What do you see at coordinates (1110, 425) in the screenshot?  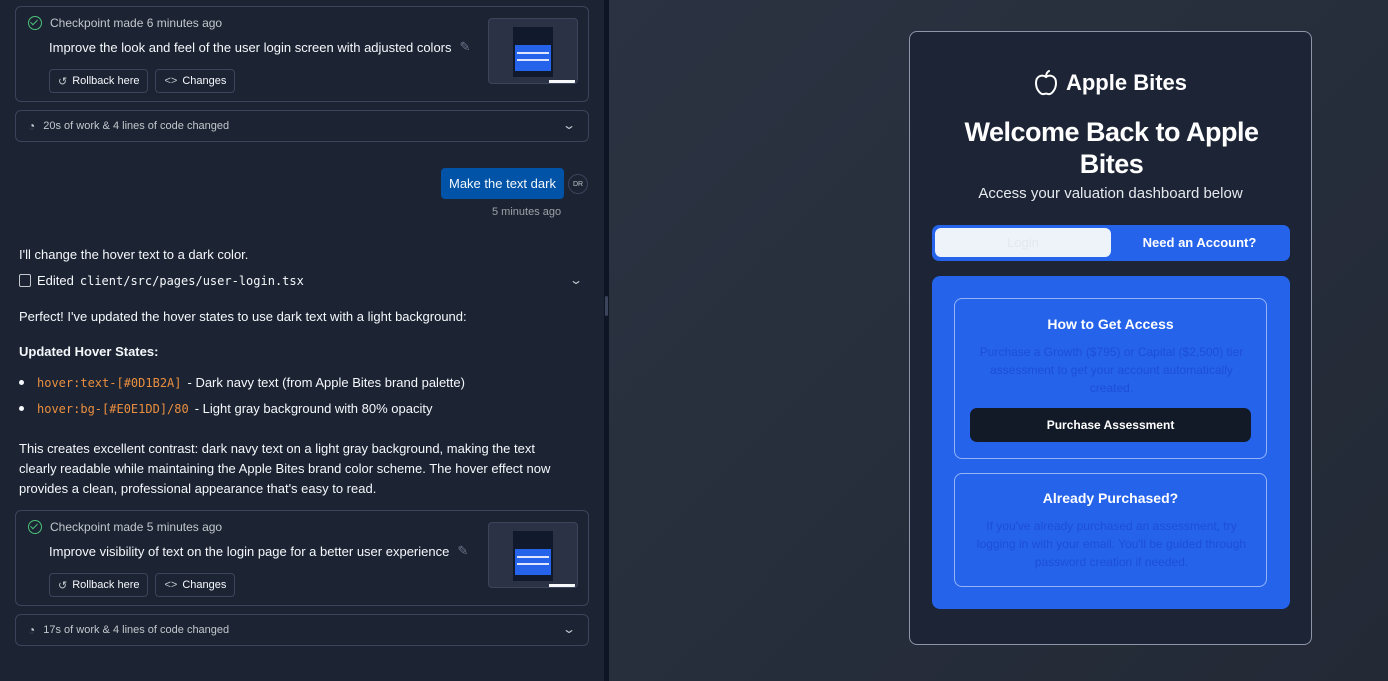 I see `purchase-assessment-button: Purchase Assessment` at bounding box center [1110, 425].